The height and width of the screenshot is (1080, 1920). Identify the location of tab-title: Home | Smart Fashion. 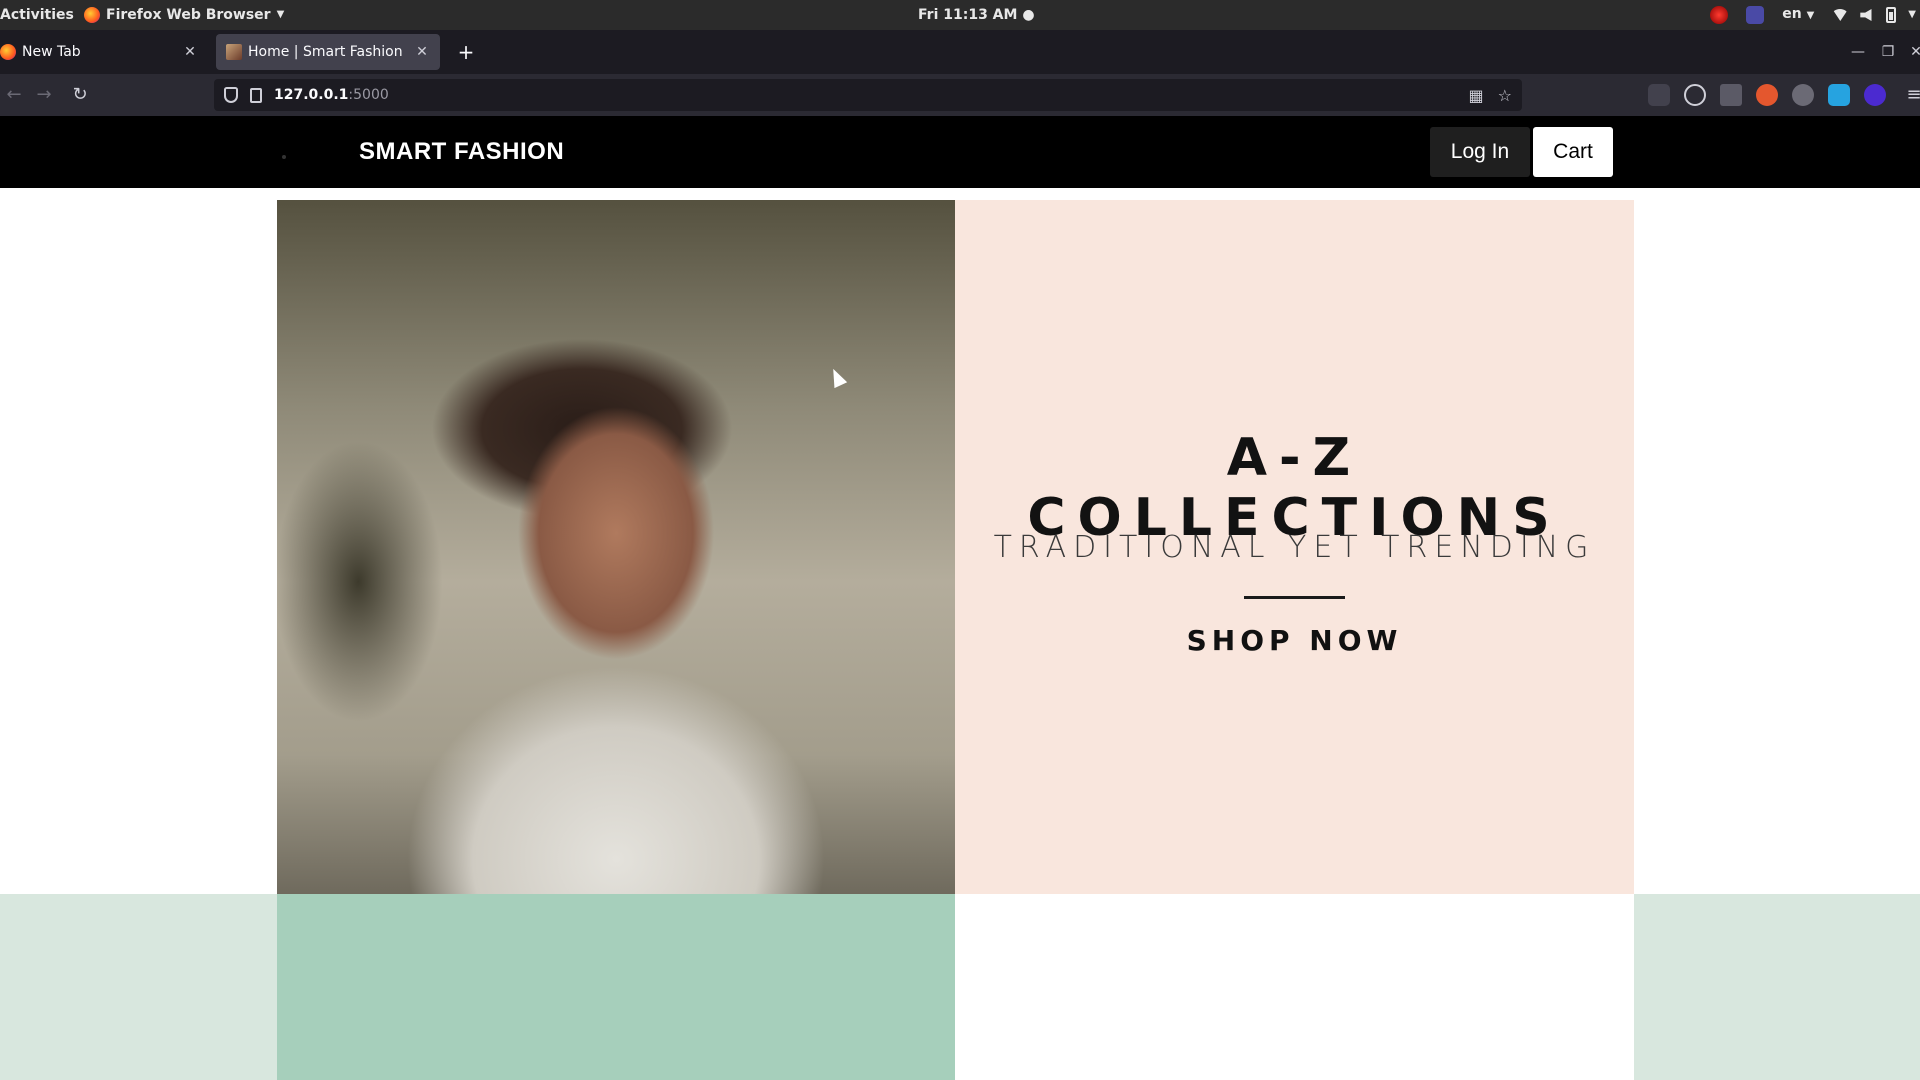
(325, 52).